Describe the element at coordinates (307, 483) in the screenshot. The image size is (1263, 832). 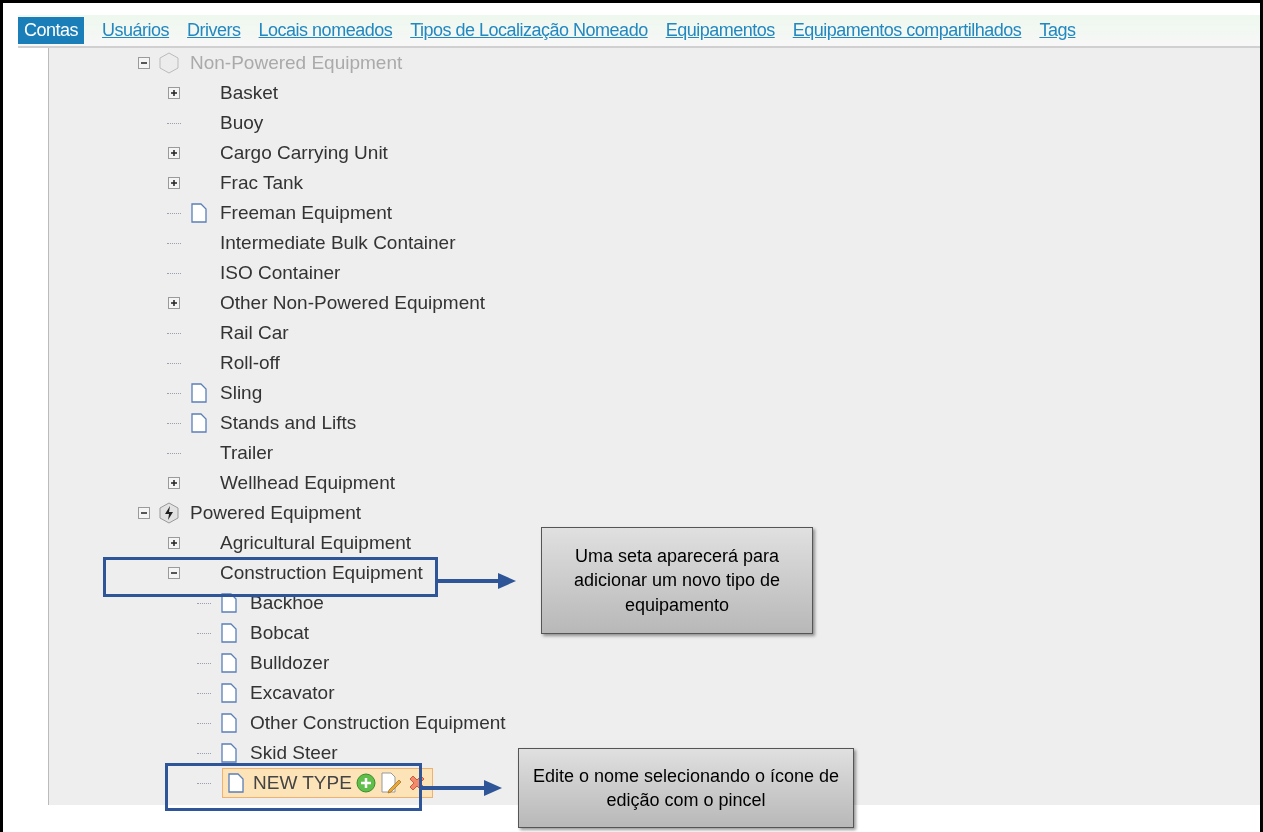
I see `tree-item: Wellhead Equipment` at that location.